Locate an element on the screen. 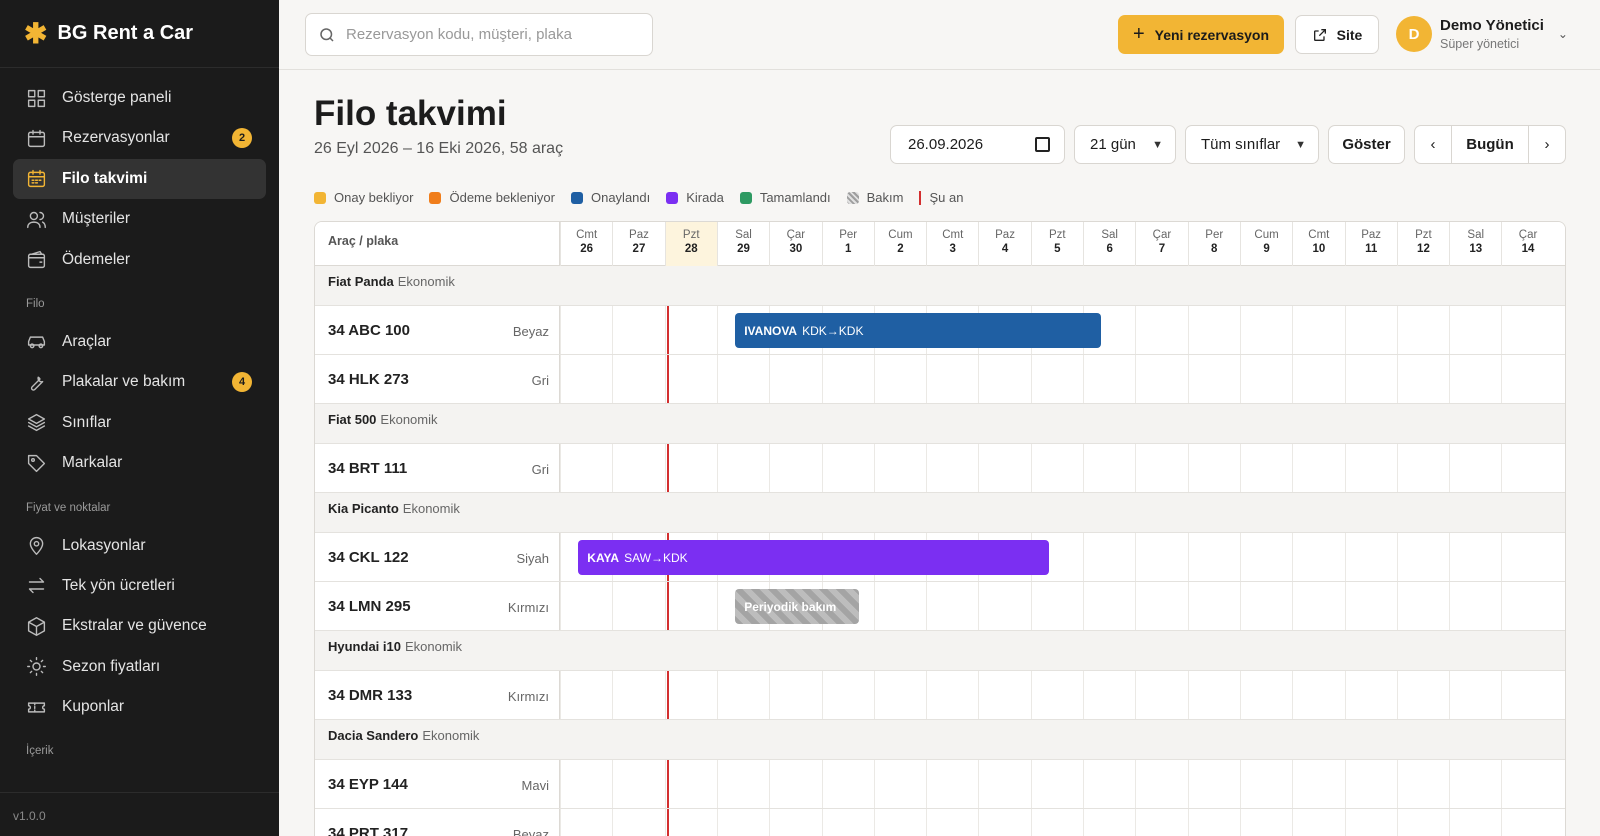 This screenshot has width=1600, height=836. new-reservation-button: + Yeni rezervasyon is located at coordinates (1201, 34).